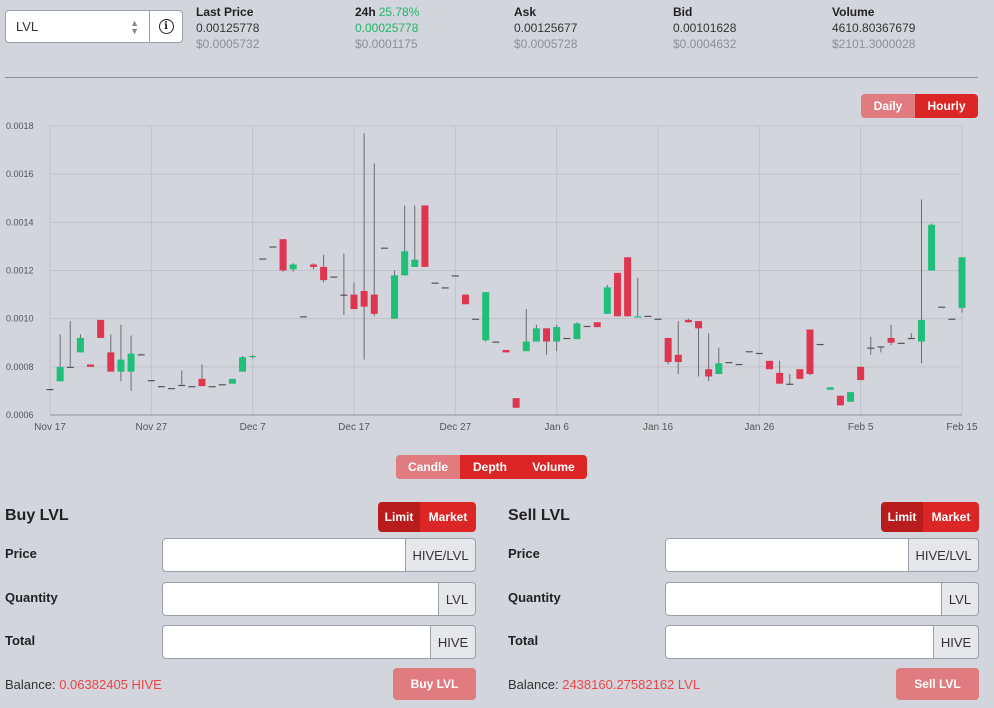  What do you see at coordinates (960, 599) in the screenshot?
I see `sell-quantity-unit: LVL` at bounding box center [960, 599].